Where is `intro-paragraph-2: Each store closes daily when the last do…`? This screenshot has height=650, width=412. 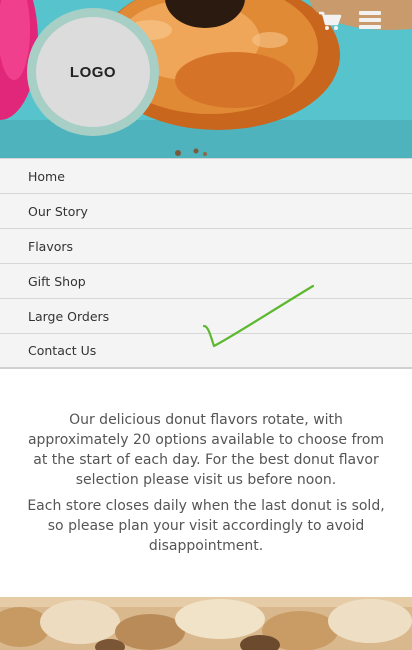 intro-paragraph-2: Each store closes daily when the last do… is located at coordinates (206, 526).